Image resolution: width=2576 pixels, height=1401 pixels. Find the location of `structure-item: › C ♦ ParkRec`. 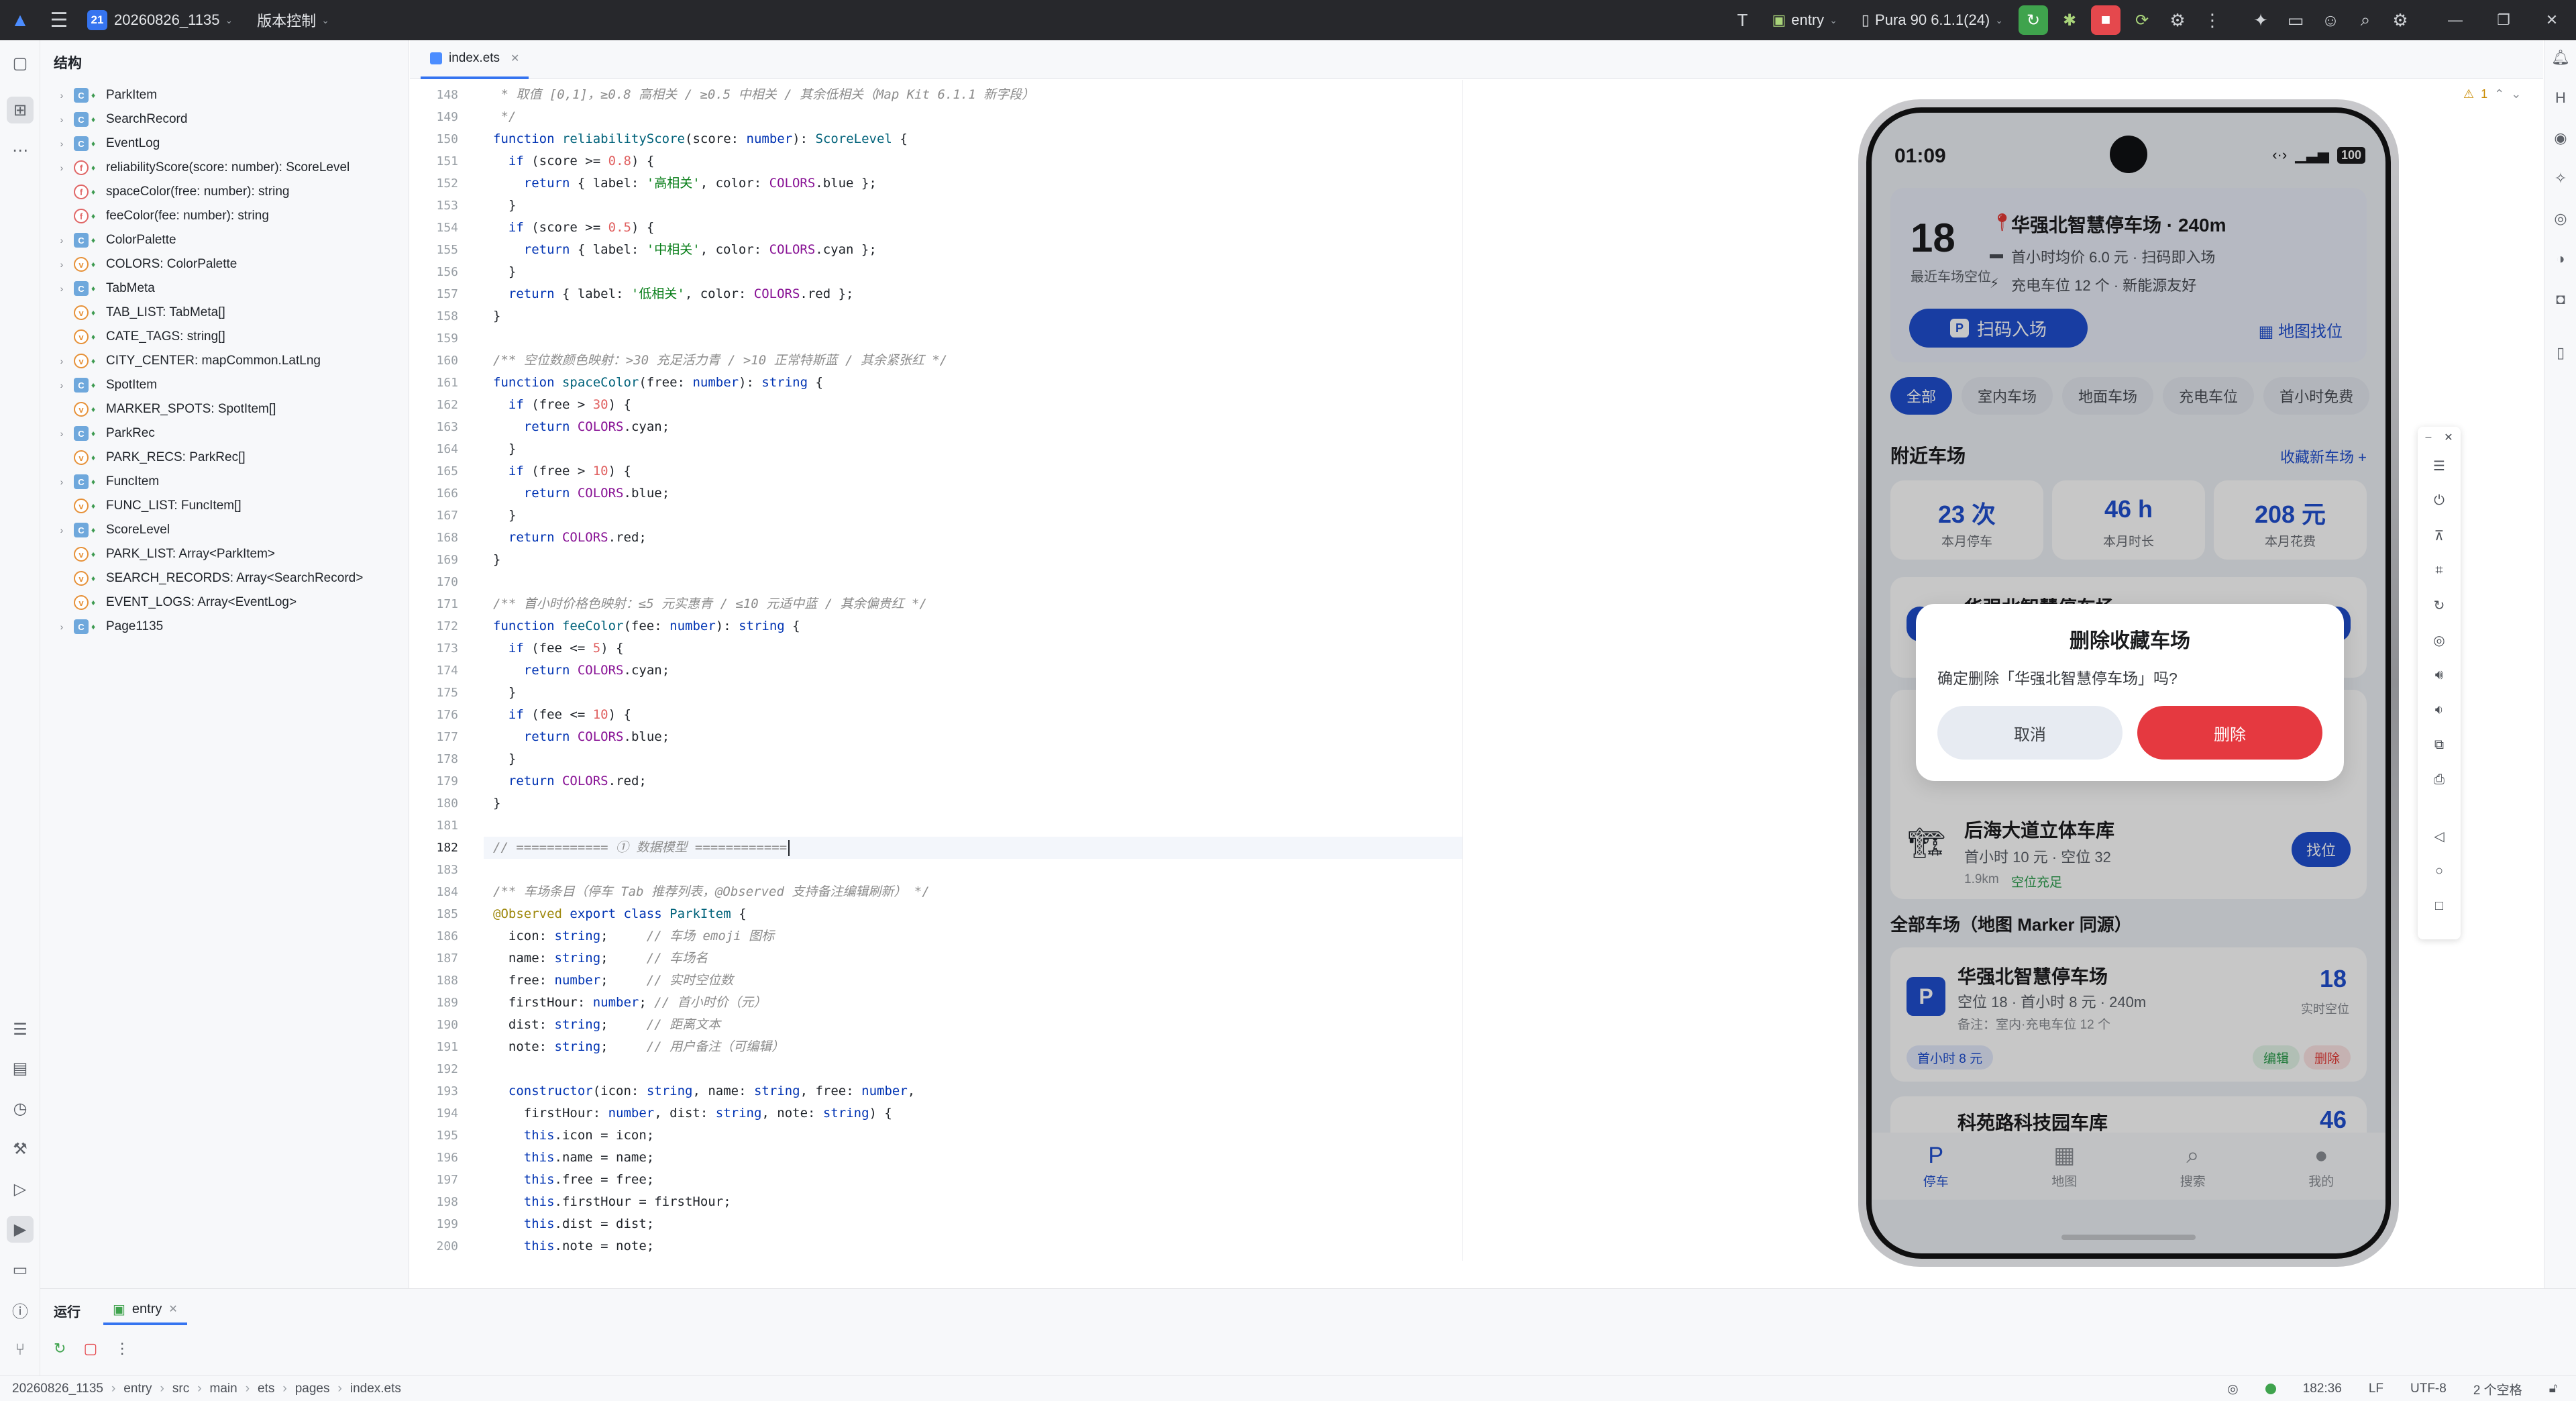

structure-item: › C ♦ ParkRec is located at coordinates (224, 433).